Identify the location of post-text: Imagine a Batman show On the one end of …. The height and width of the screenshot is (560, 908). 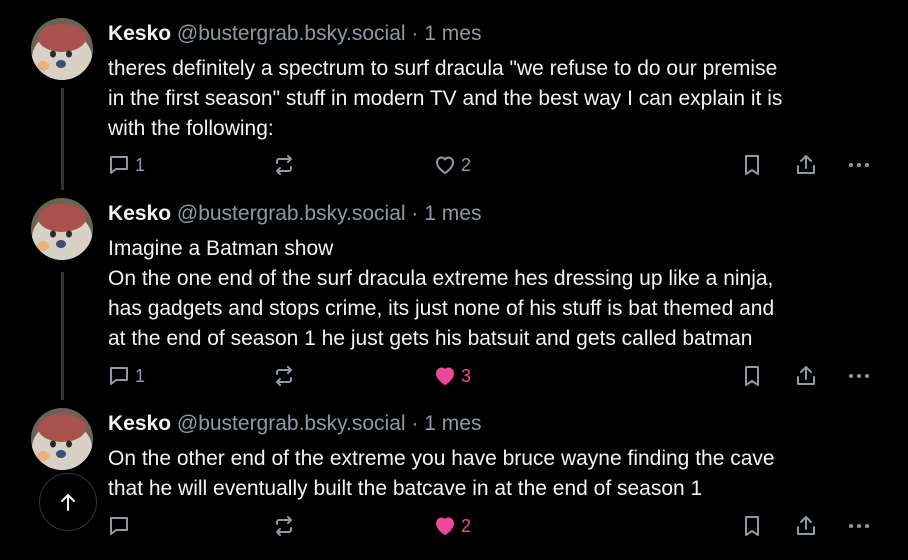
(441, 293).